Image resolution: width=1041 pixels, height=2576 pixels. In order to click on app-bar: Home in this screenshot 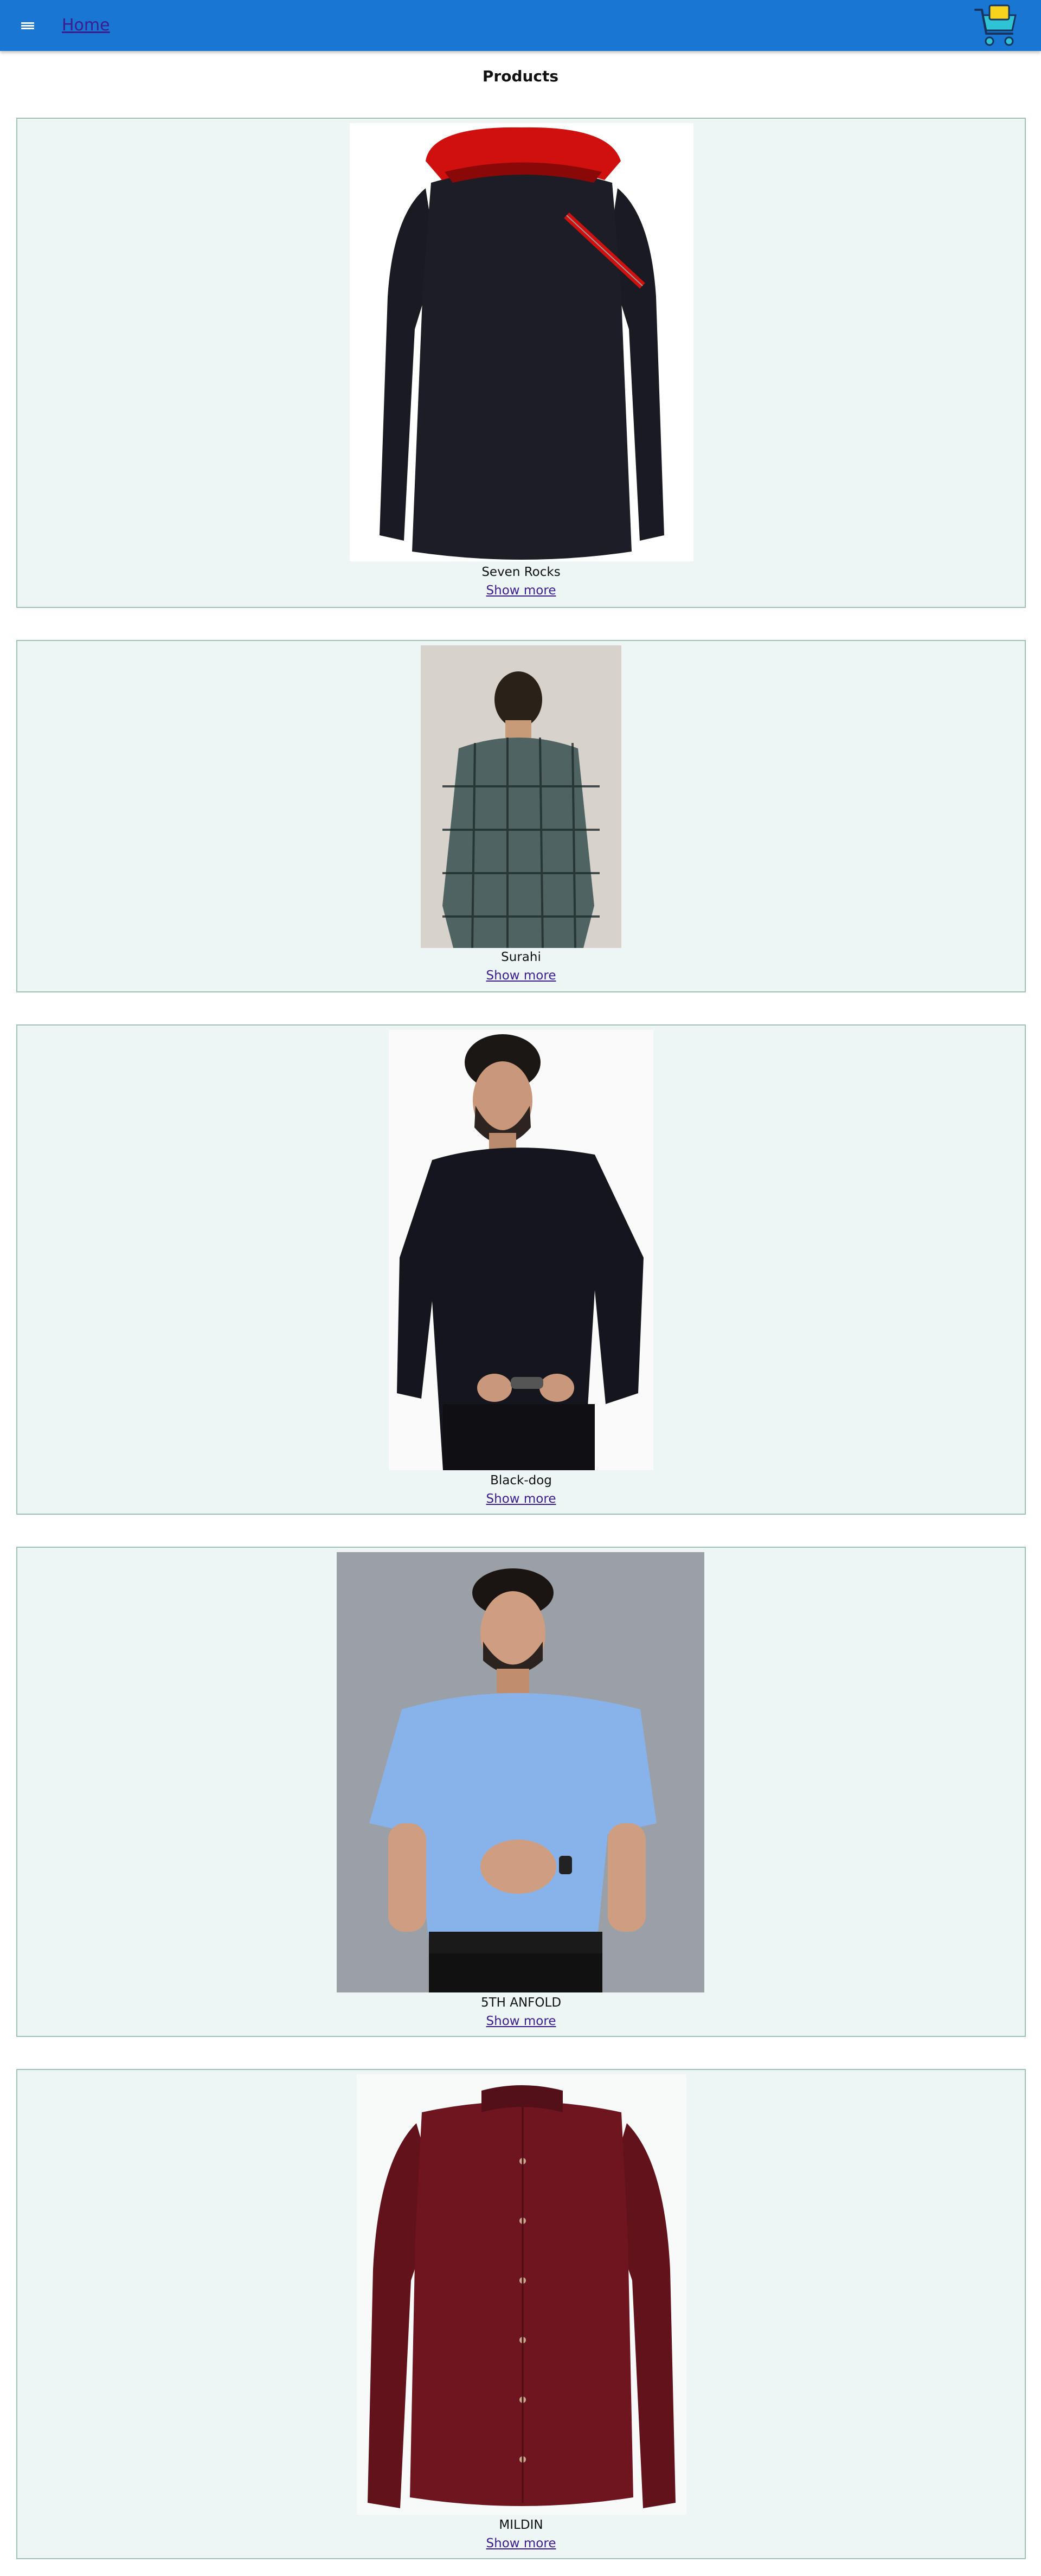, I will do `click(520, 25)`.